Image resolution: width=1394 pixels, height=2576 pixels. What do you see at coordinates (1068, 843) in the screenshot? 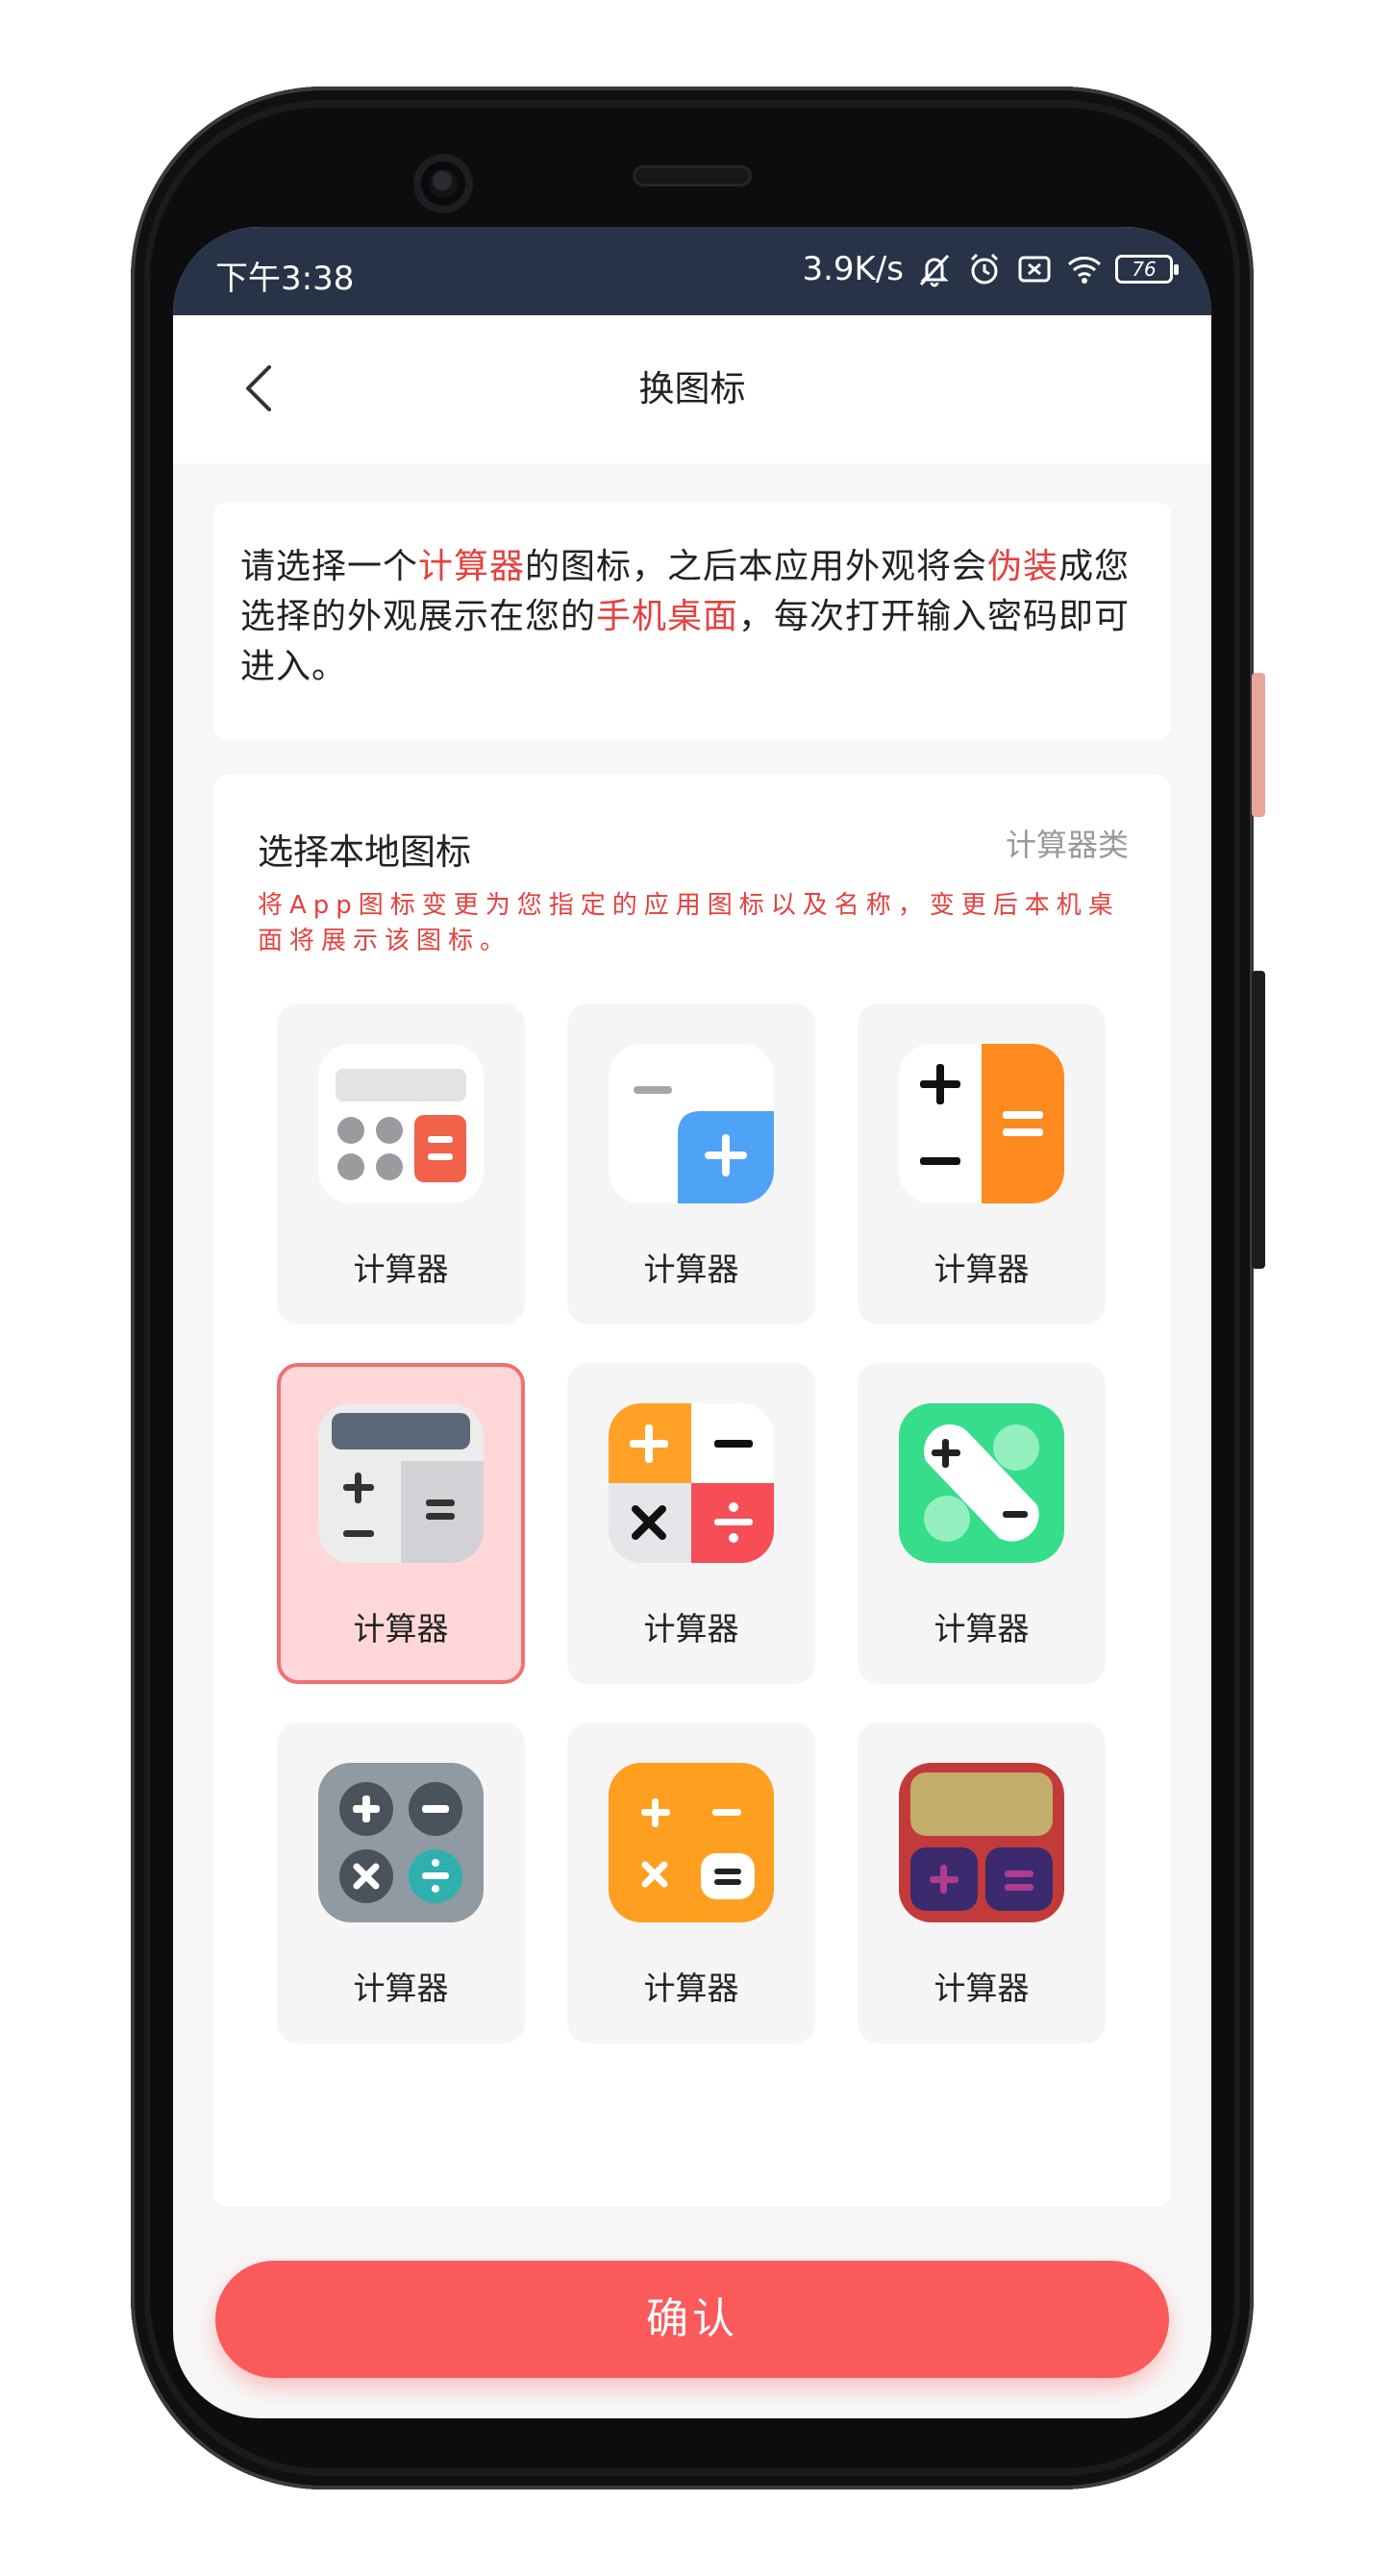
I see `category-label: 计算器类` at bounding box center [1068, 843].